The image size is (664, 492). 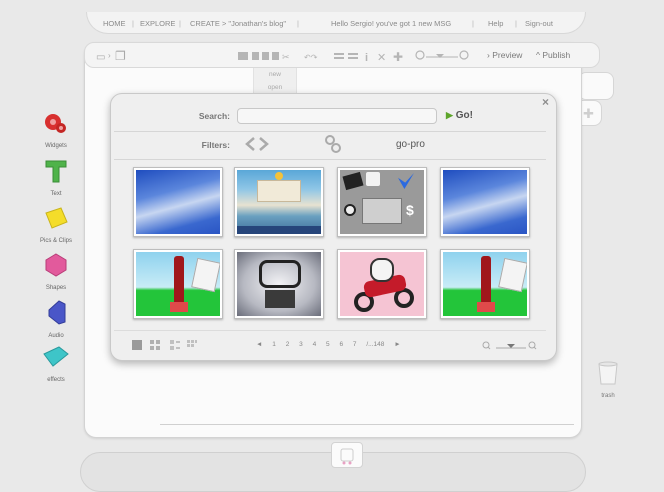 I want to click on tool-audio: Audio, so click(x=56, y=318).